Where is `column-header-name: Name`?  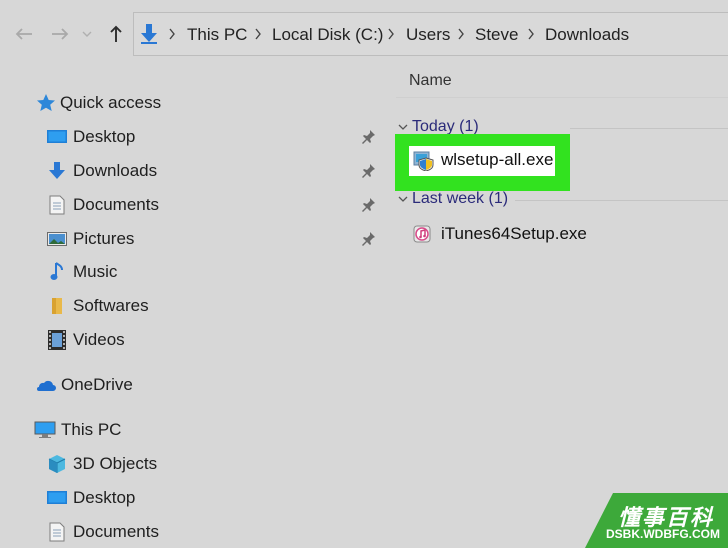 column-header-name: Name is located at coordinates (430, 81).